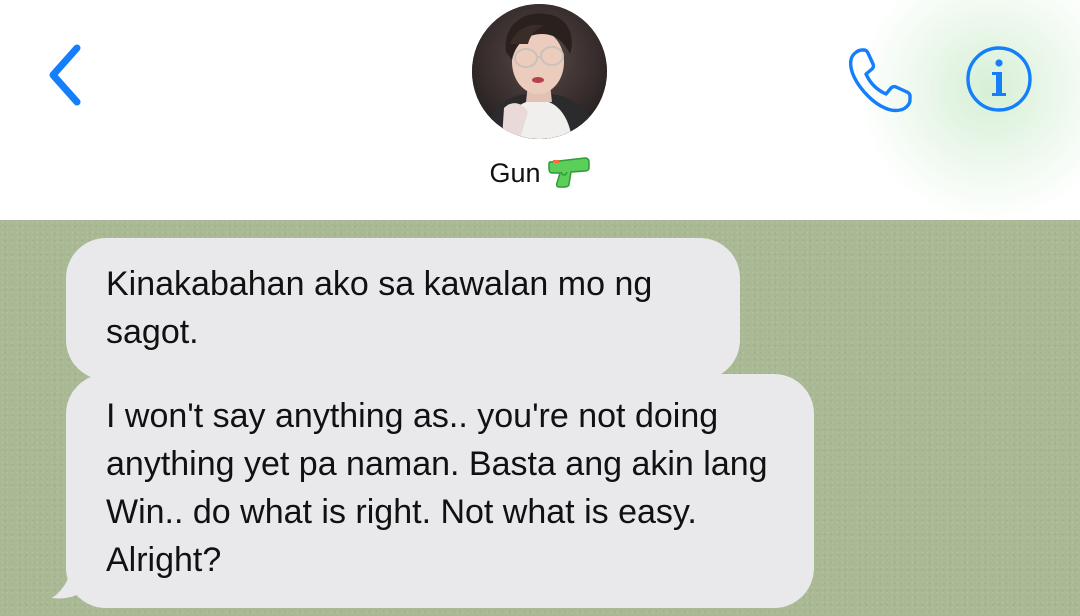 The height and width of the screenshot is (616, 1080). I want to click on contact-avatar, so click(539, 71).